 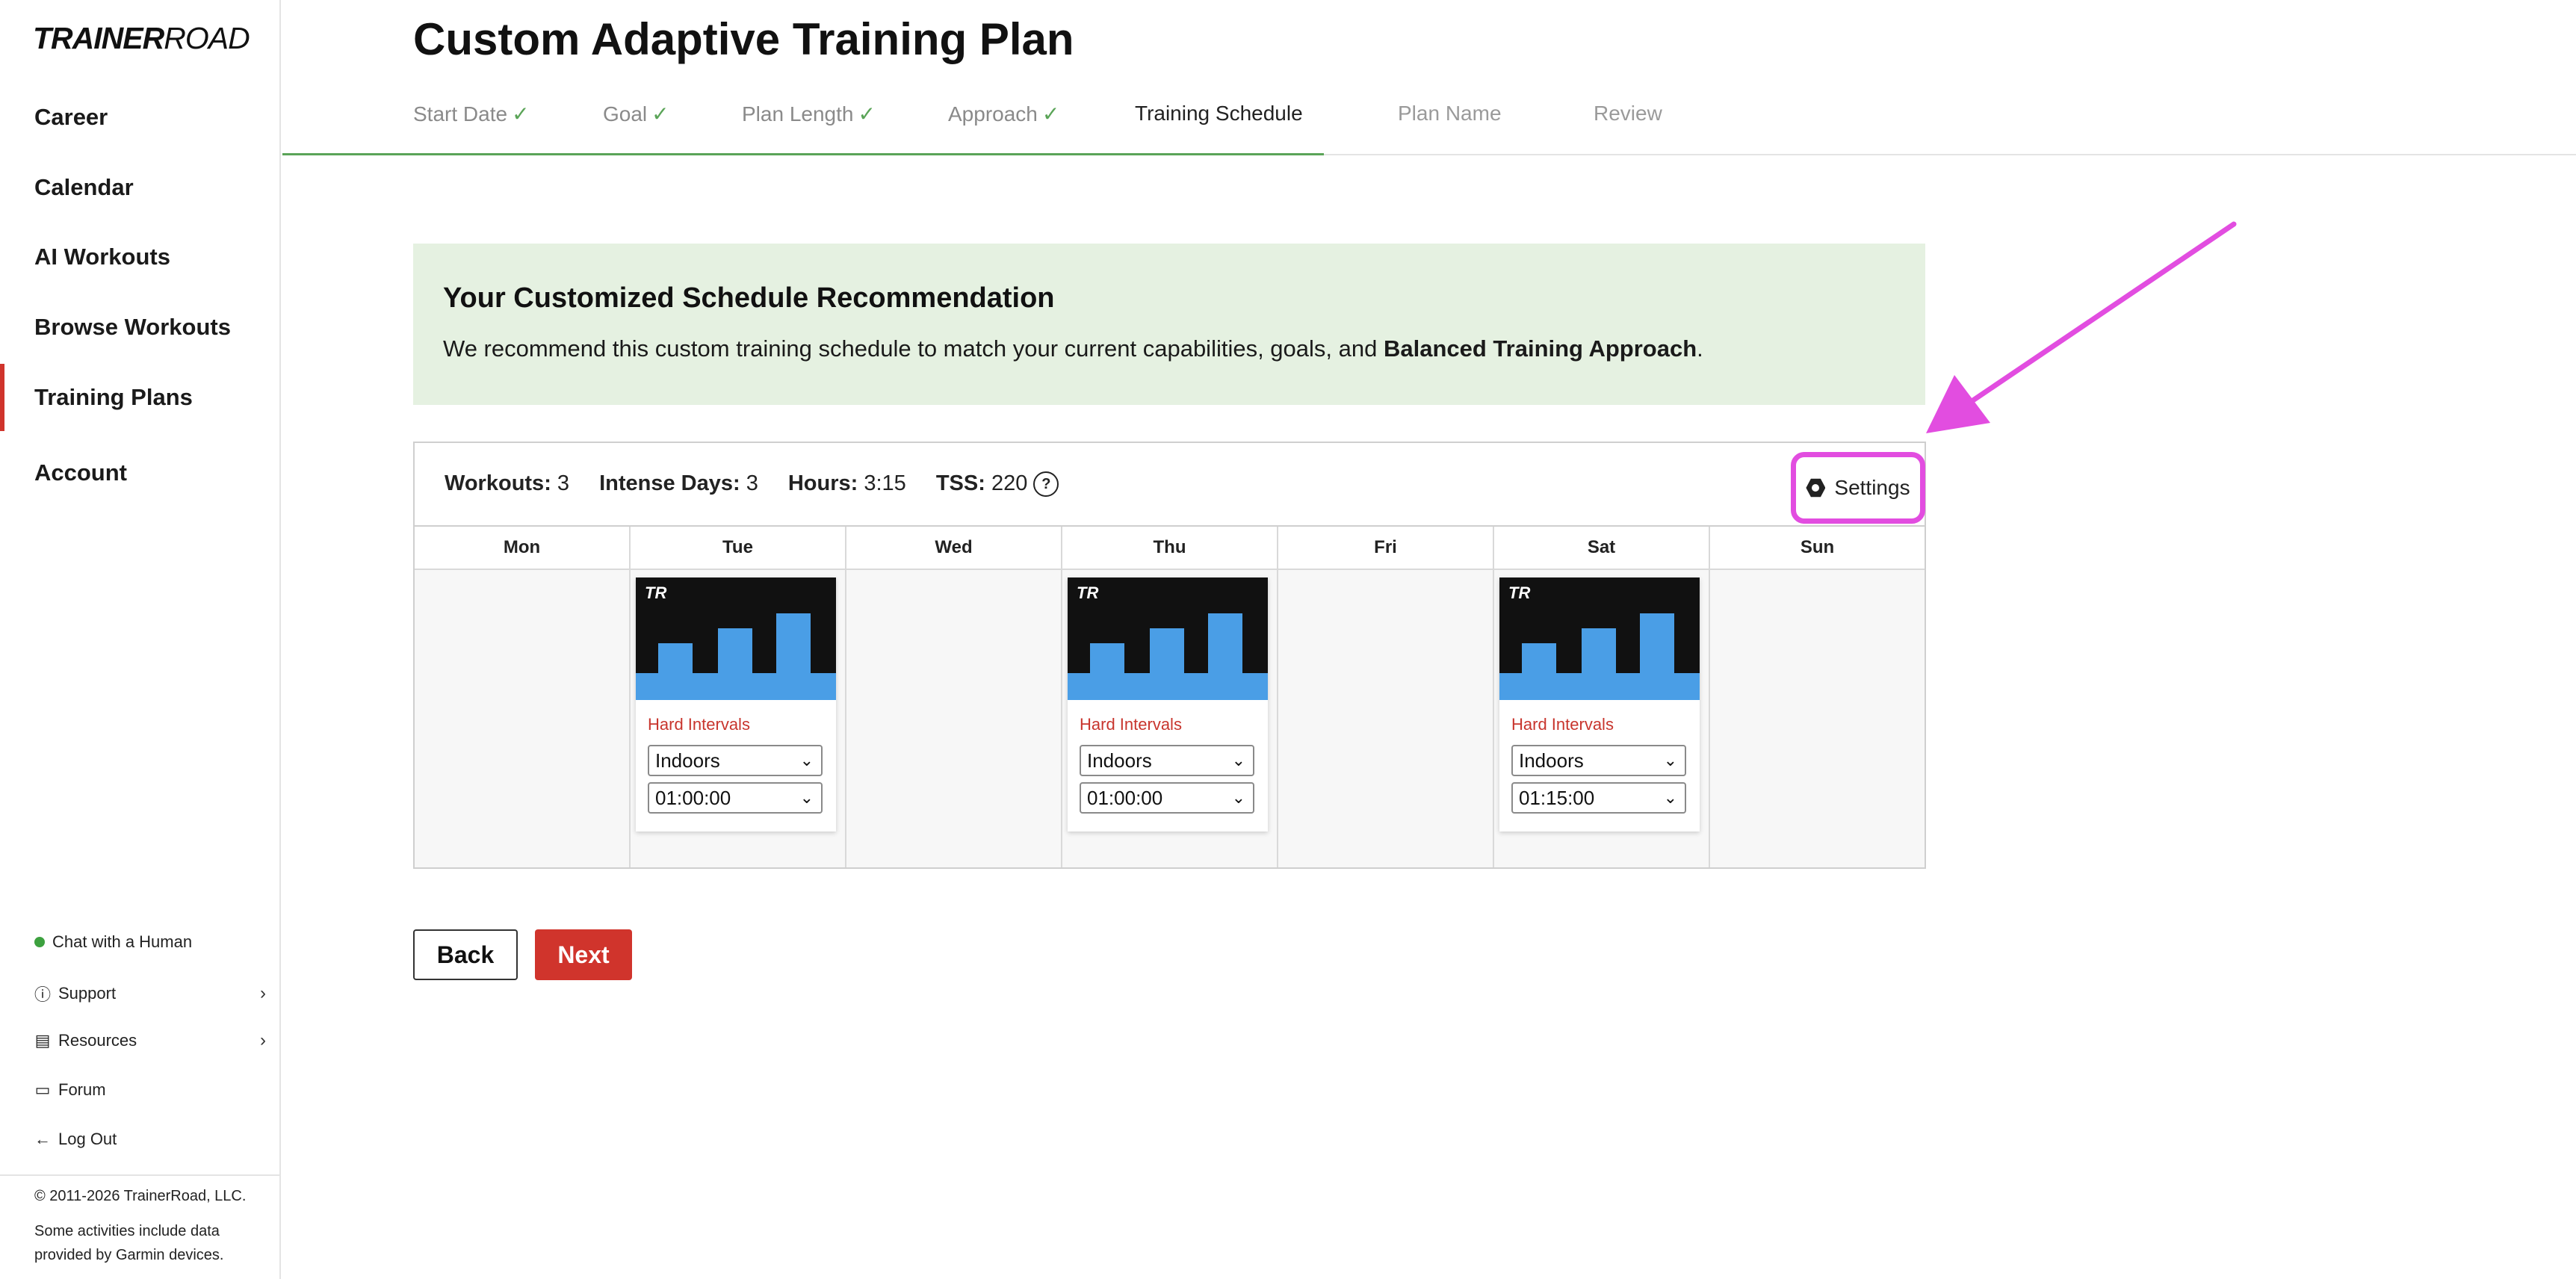 What do you see at coordinates (1003, 114) in the screenshot?
I see `step-approach: Approach ✓` at bounding box center [1003, 114].